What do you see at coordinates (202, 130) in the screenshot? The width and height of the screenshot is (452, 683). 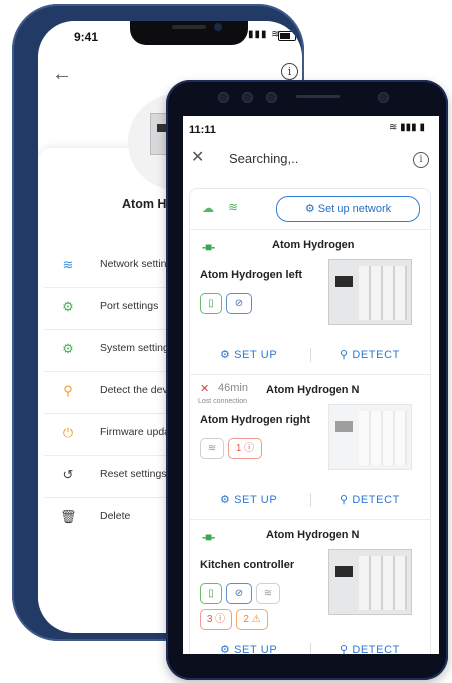 I see `status-time: 11:11` at bounding box center [202, 130].